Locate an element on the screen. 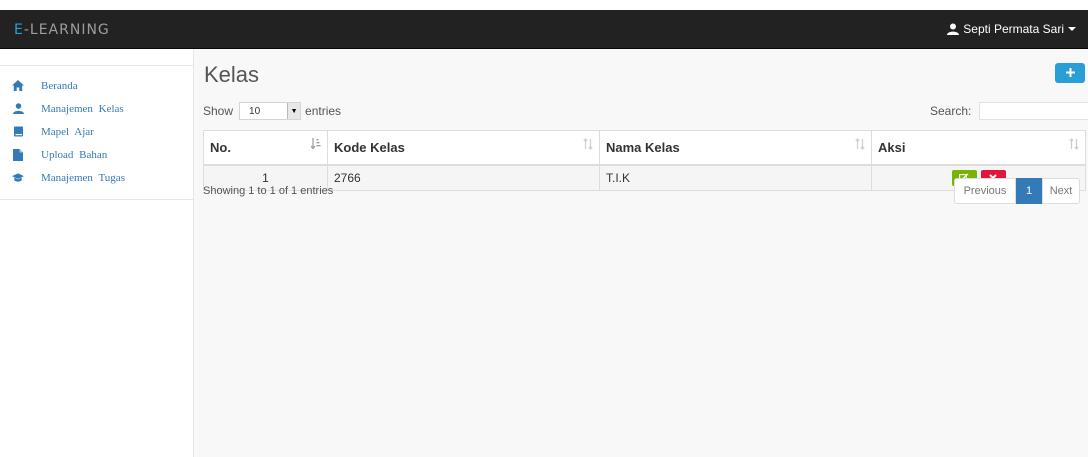 Image resolution: width=1088 pixels, height=457 pixels. sidebar-item-mapel-ajar: Mapel Ajar is located at coordinates (96, 131).